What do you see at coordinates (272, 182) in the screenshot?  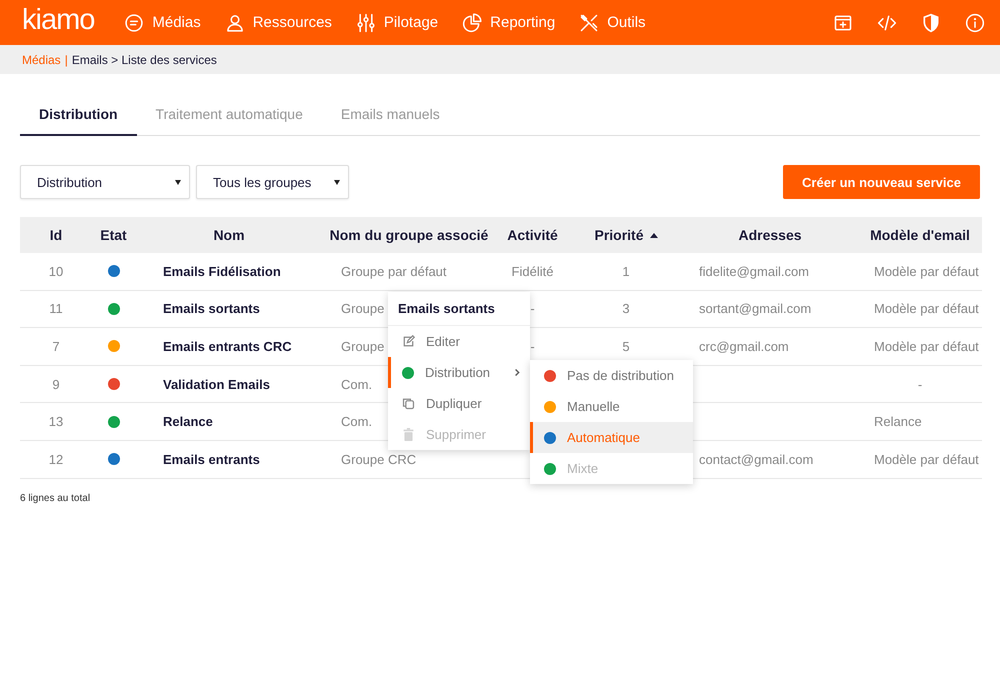 I see `filter-dropdown: Tous les groupes` at bounding box center [272, 182].